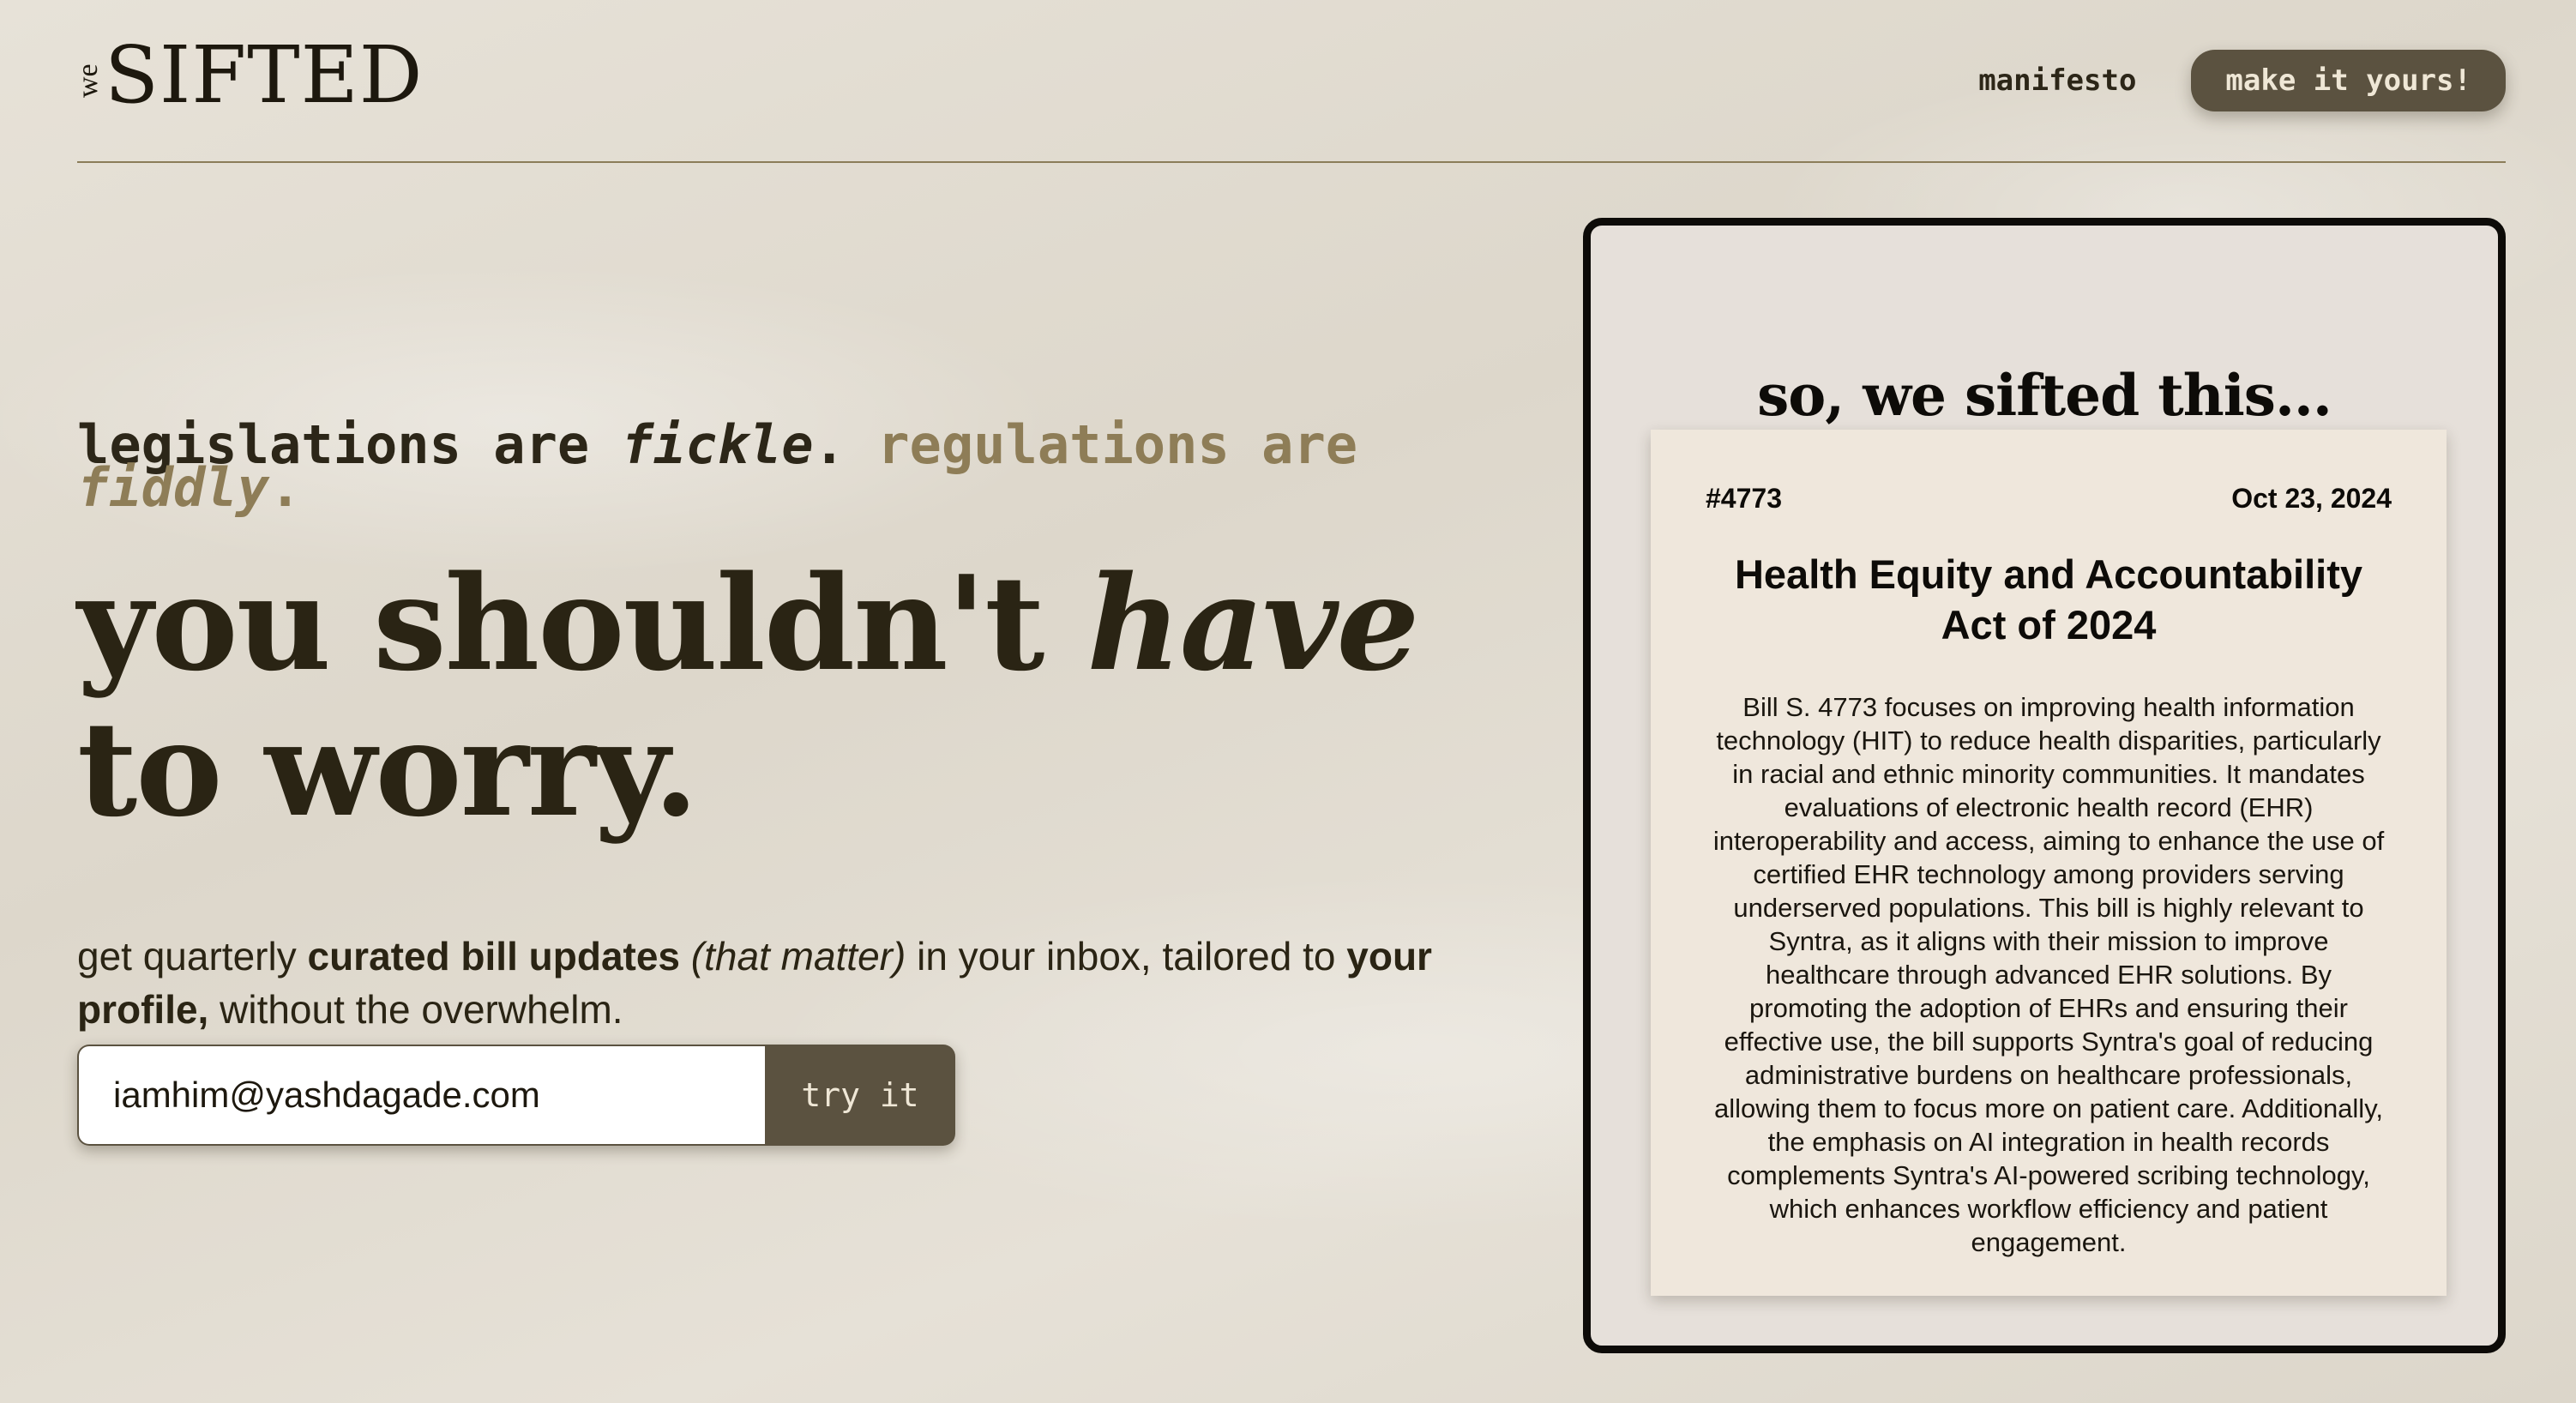  Describe the element at coordinates (1289, 81) in the screenshot. I see `site-header: we SIFTED manifesto make it yours!` at that location.